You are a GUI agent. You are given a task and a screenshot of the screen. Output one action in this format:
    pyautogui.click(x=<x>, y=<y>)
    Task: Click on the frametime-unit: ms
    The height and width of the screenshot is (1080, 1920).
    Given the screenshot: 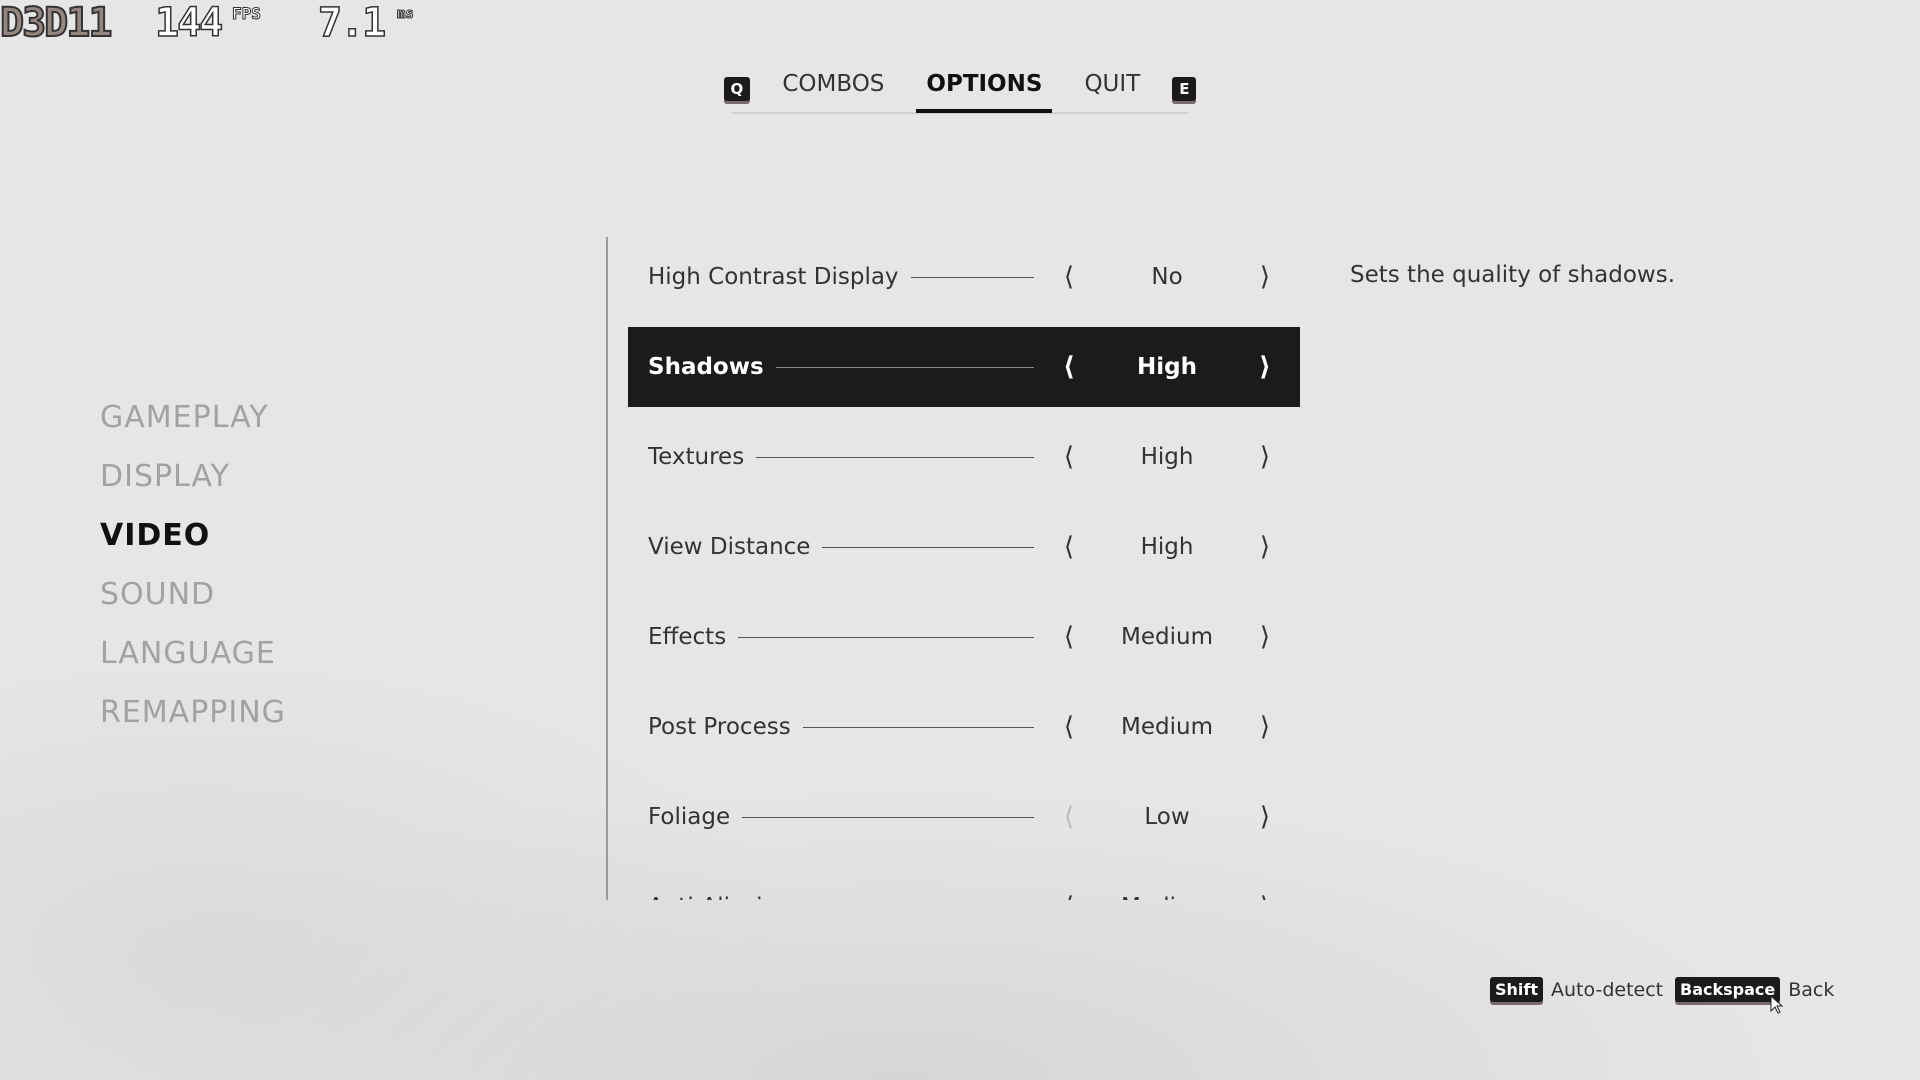 What is the action you would take?
    pyautogui.click(x=406, y=14)
    